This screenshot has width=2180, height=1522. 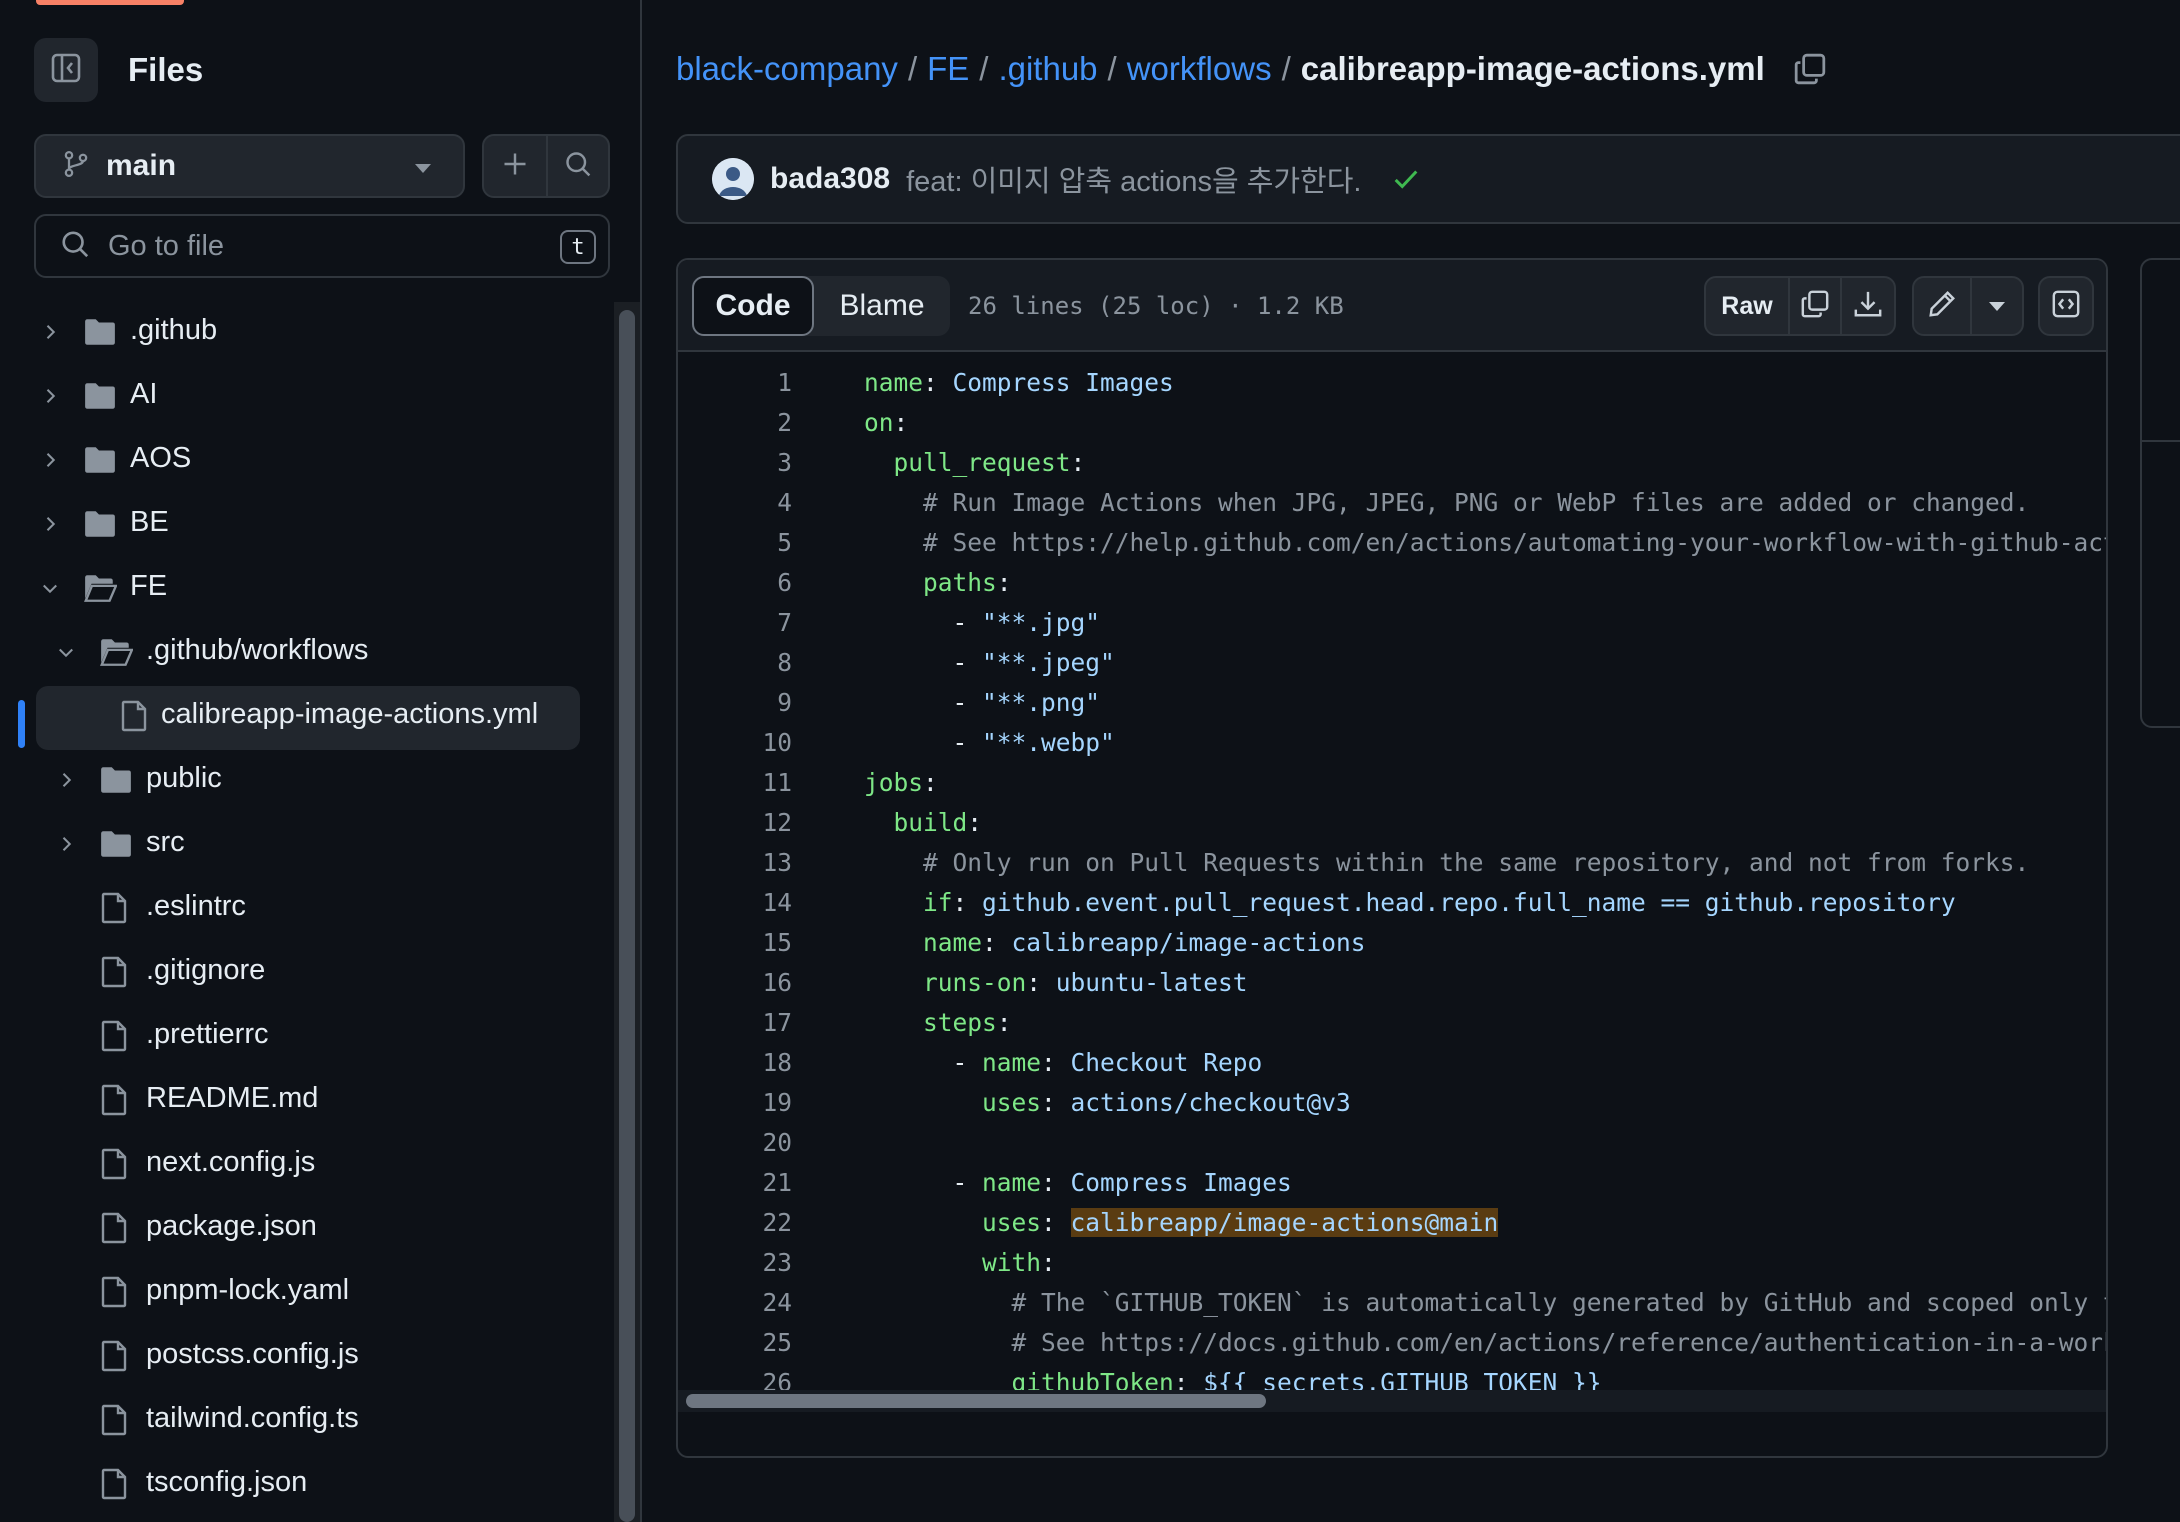 I want to click on edit-options-dropdown, so click(x=1996, y=306).